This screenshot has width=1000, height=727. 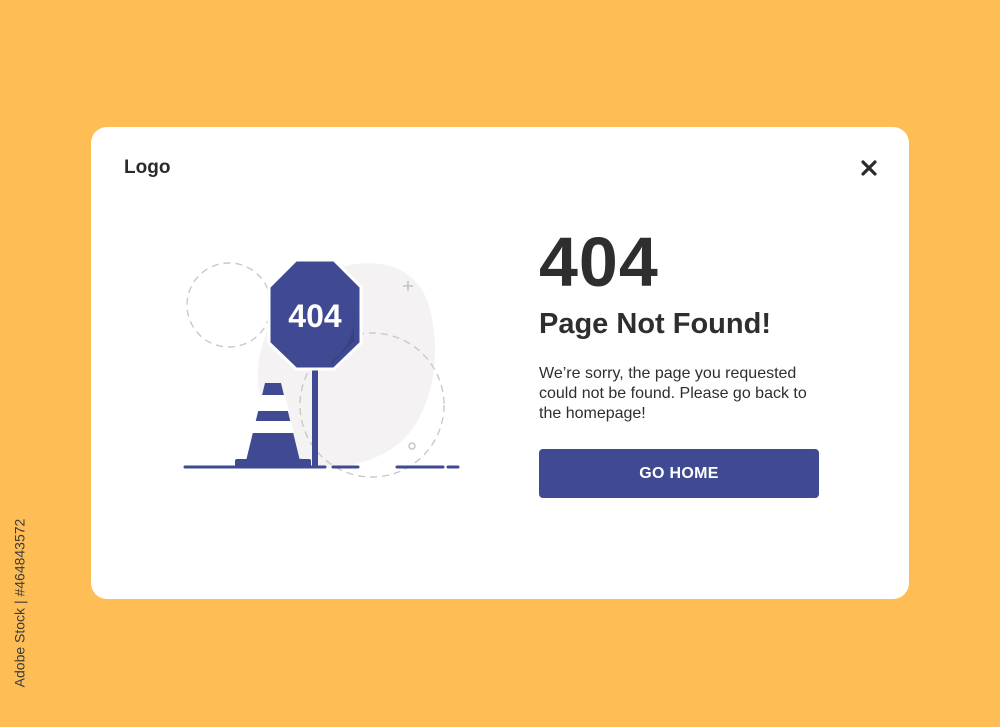 I want to click on stock-credit-text: Adobe Stock | #464843572, so click(x=19, y=603).